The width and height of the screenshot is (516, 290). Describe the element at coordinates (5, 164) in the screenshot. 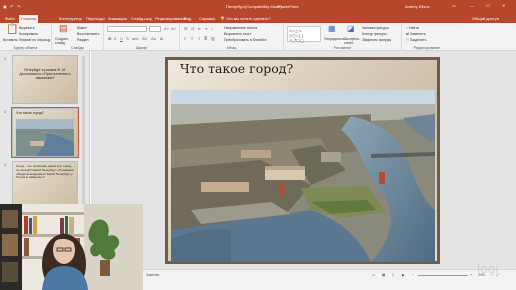

I see `slide-number: 3` at that location.